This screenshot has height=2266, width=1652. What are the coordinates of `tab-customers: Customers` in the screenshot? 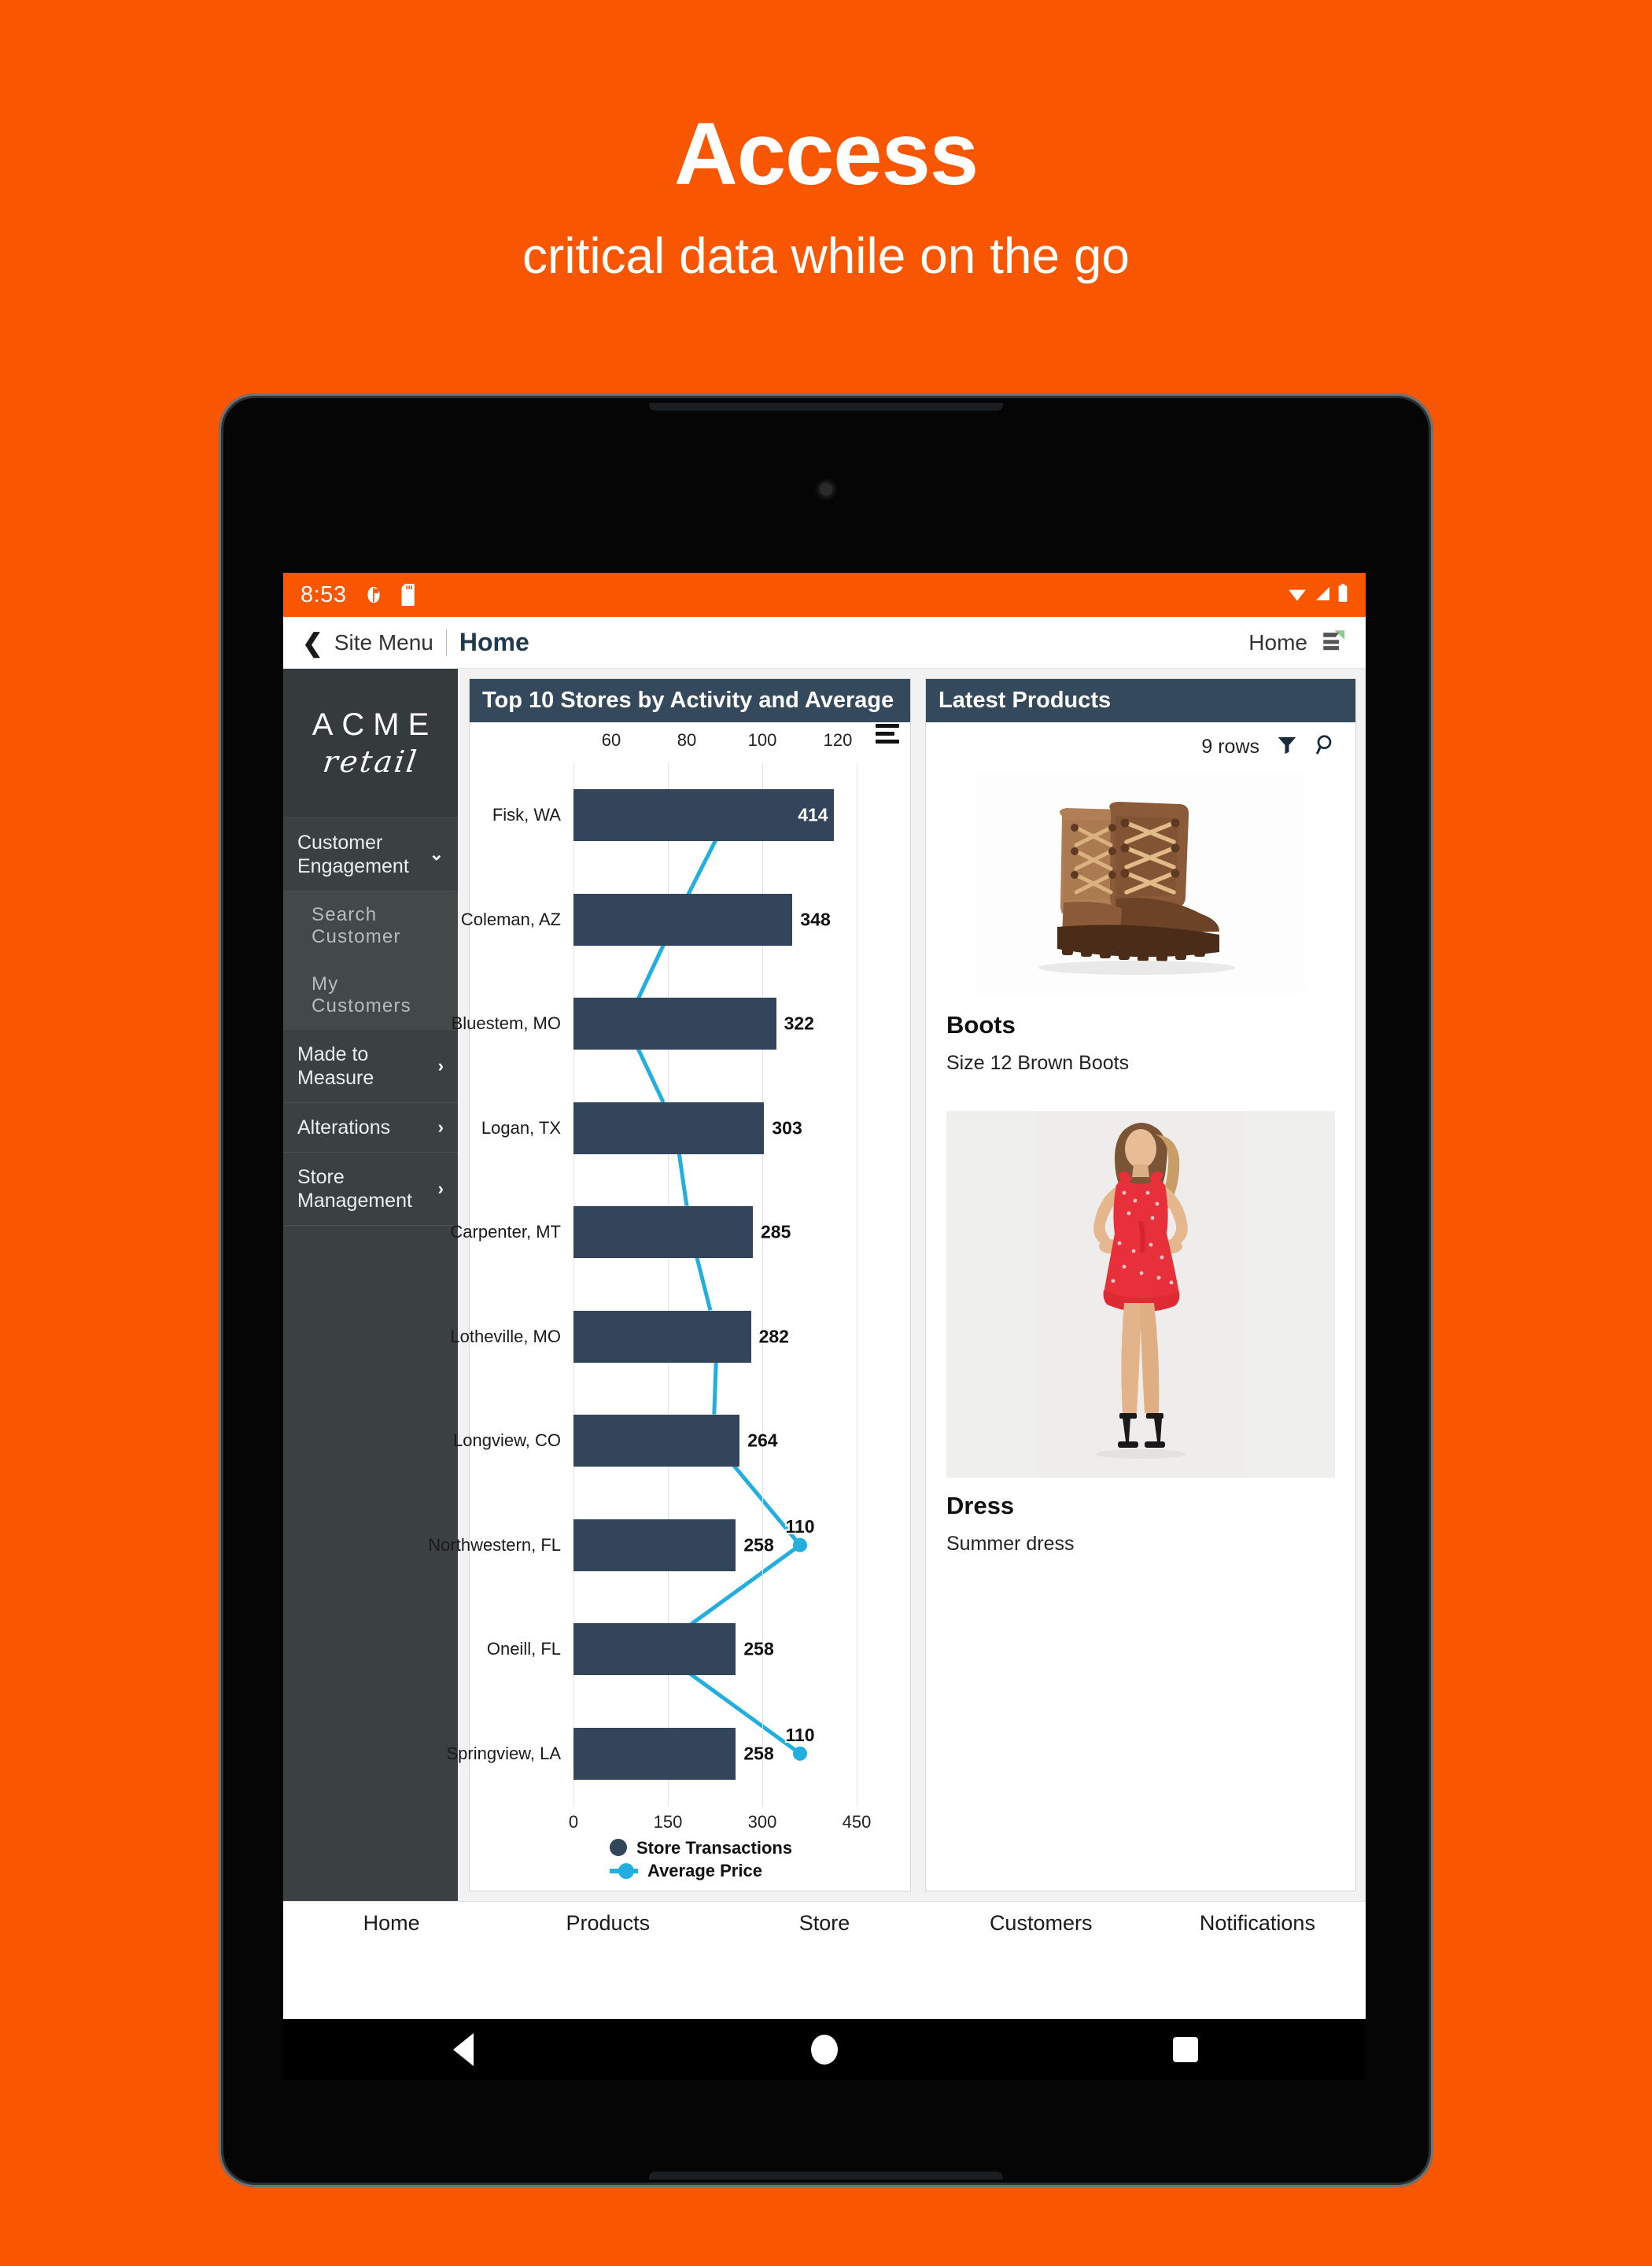 It's located at (1041, 1923).